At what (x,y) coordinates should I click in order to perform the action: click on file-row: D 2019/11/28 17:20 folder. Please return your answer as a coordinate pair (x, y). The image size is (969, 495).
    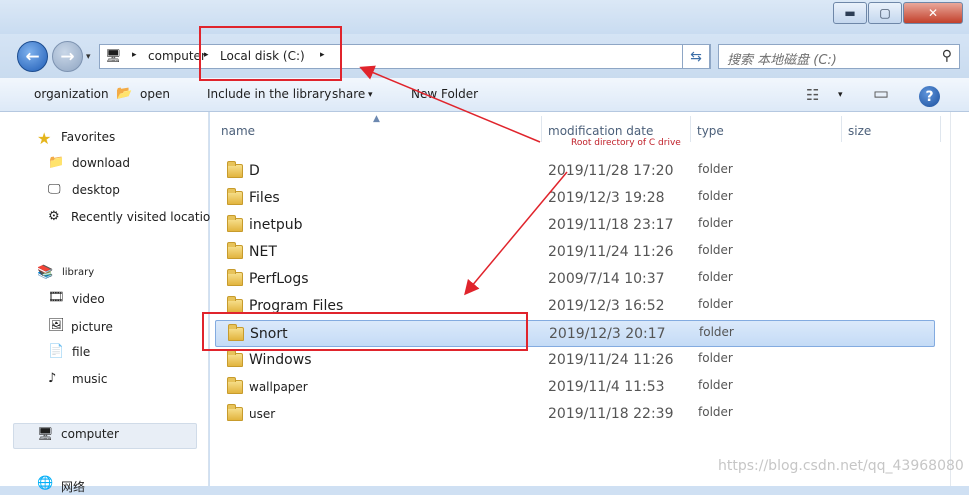
    Looking at the image, I should click on (575, 171).